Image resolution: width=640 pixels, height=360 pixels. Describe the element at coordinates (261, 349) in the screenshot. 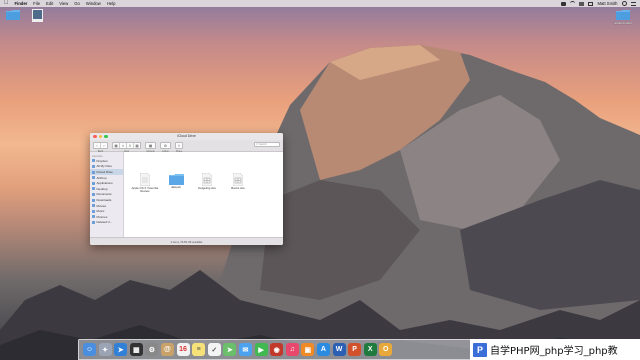

I see `facetime-icon: ▶` at that location.